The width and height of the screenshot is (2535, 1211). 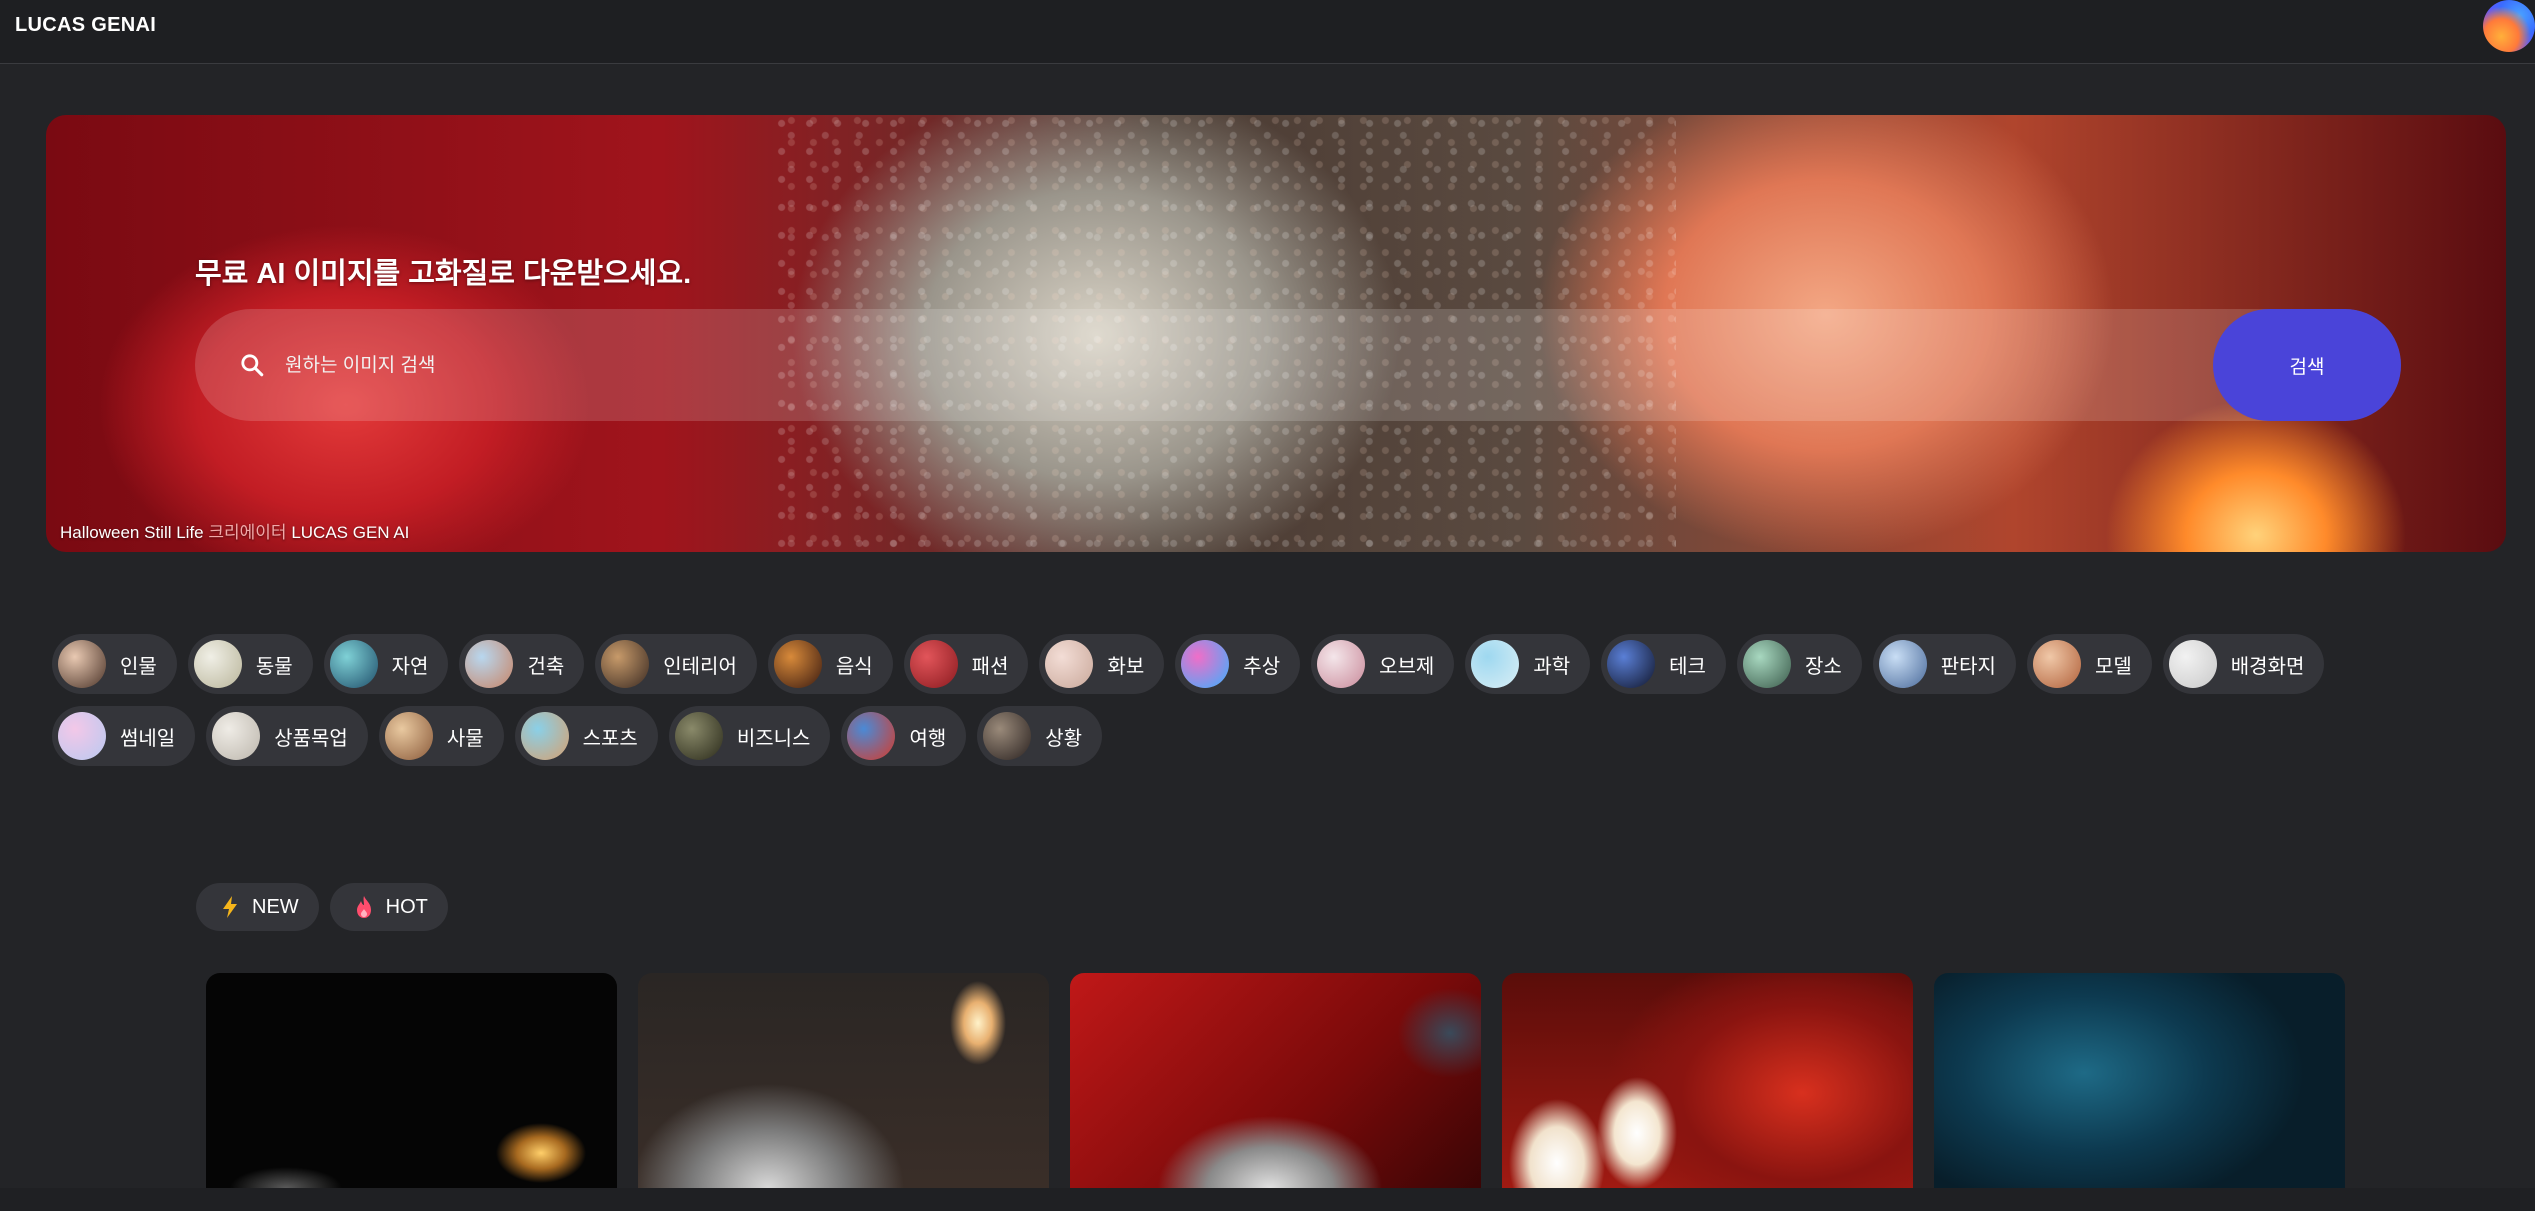 I want to click on category-label: 사물, so click(x=465, y=738).